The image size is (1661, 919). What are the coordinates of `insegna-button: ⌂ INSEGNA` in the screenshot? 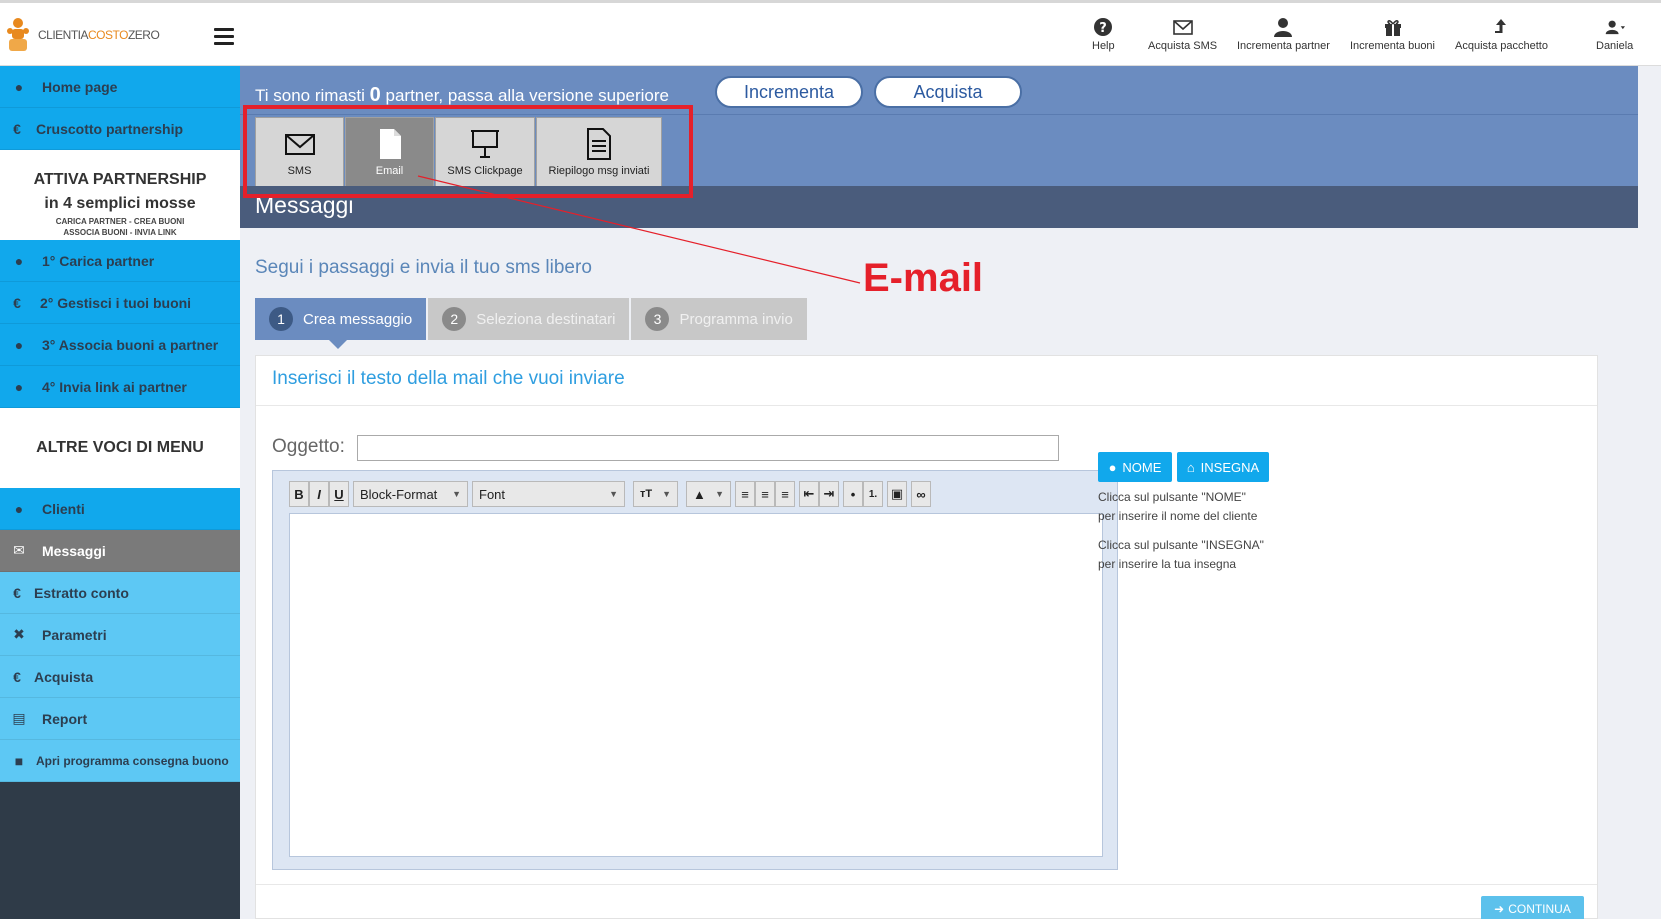 It's located at (1223, 467).